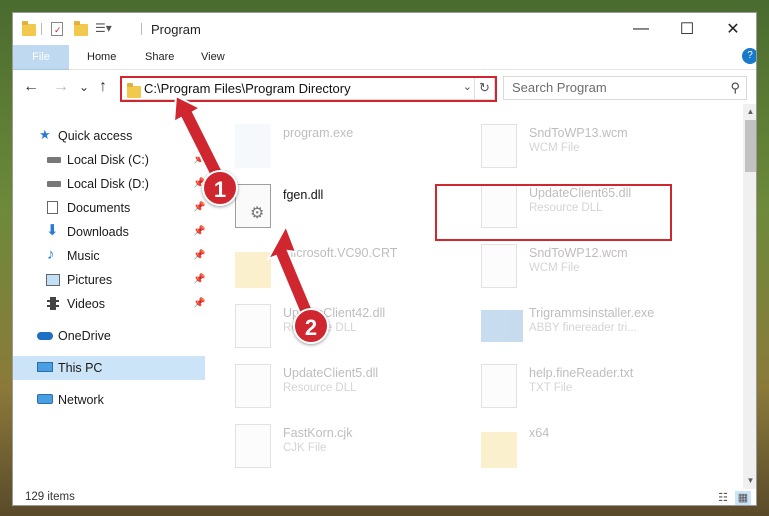 Image resolution: width=769 pixels, height=516 pixels. What do you see at coordinates (641, 29) in the screenshot?
I see `minimize-button: —` at bounding box center [641, 29].